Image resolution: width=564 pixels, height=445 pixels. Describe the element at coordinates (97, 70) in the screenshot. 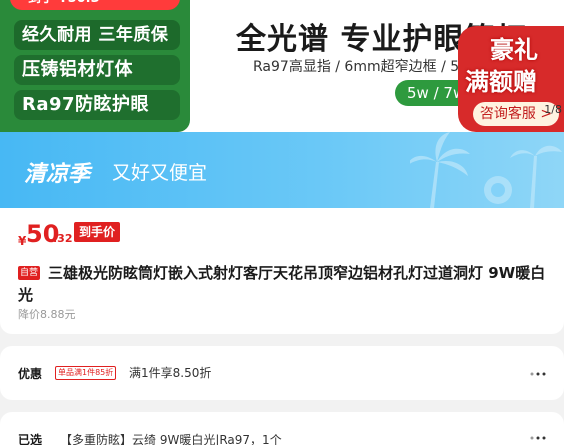

I see `banner-feature-2: 压铸铝材灯体` at that location.